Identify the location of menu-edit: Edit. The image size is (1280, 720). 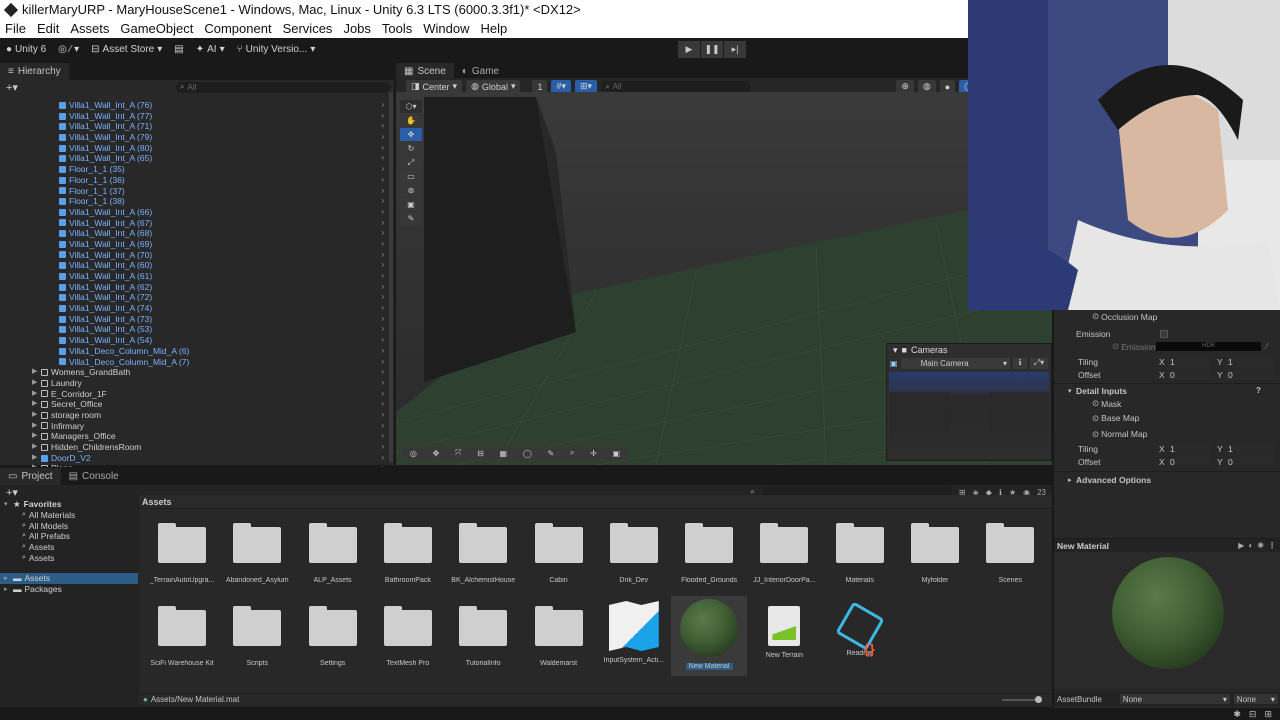
(48, 28).